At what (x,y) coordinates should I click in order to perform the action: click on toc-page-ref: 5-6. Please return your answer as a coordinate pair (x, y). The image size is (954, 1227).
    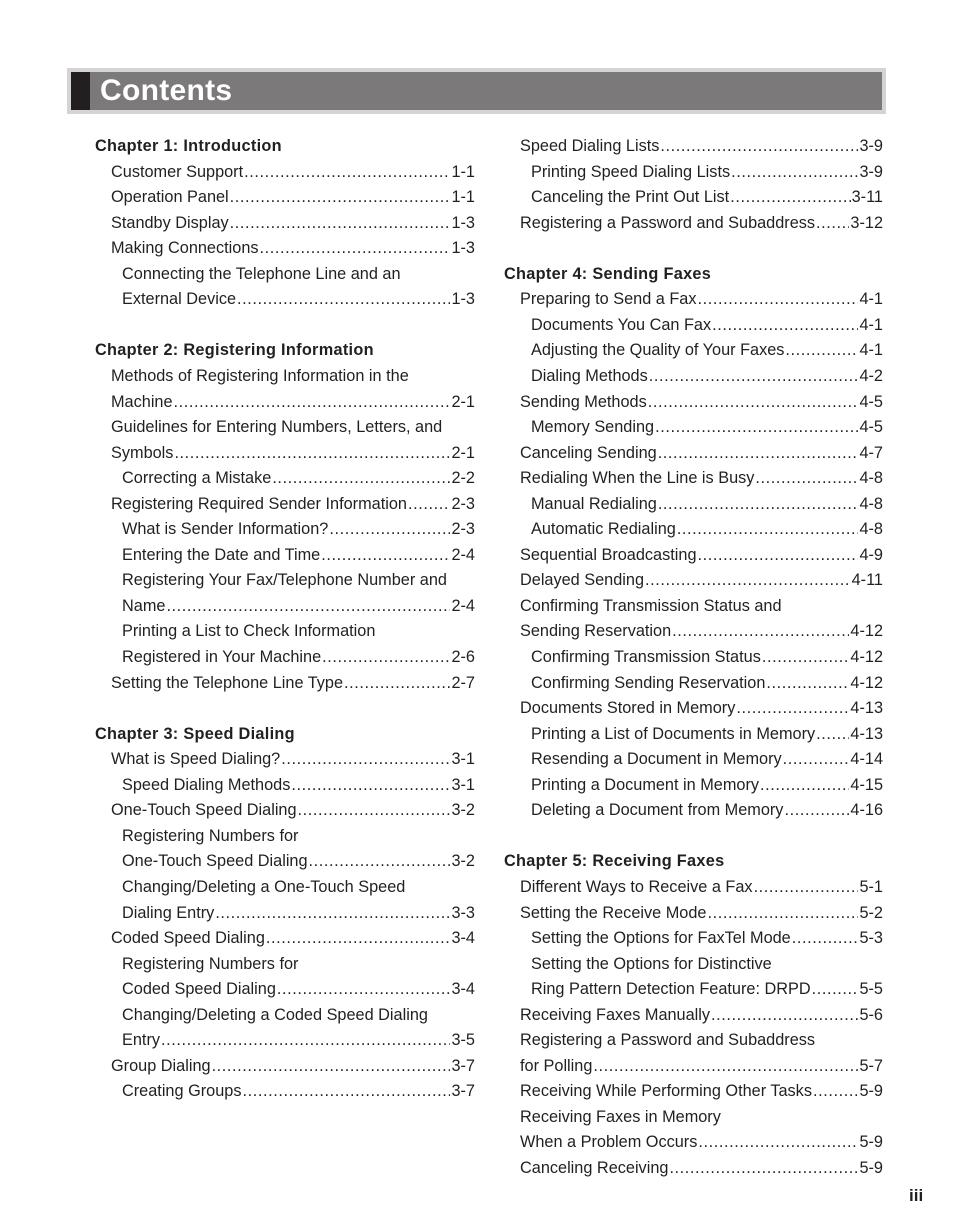
    Looking at the image, I should click on (871, 1014).